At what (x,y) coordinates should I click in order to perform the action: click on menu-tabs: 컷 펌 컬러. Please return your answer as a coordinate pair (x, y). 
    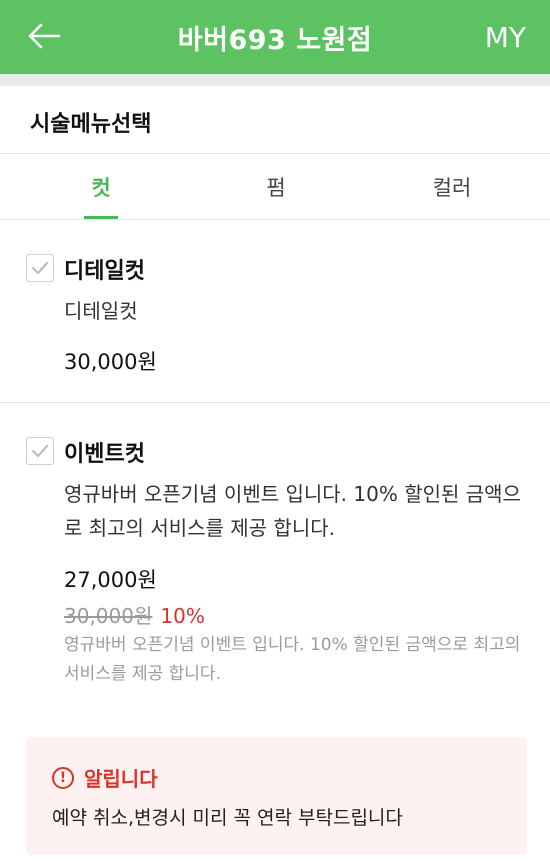
    Looking at the image, I should click on (275, 187).